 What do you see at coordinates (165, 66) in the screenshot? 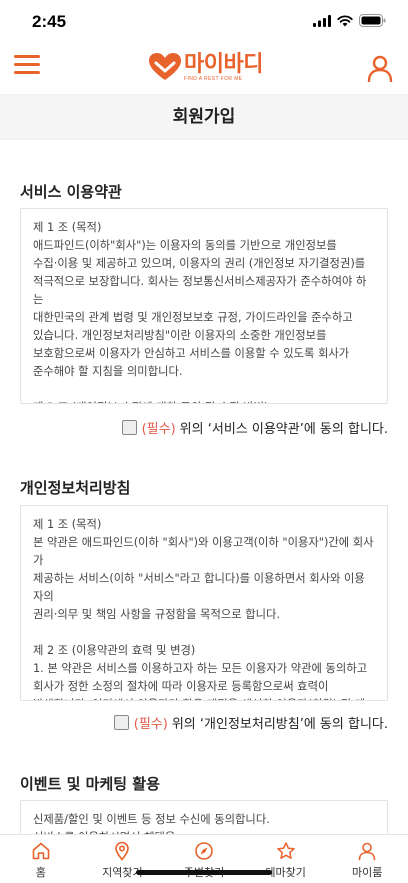
I see `heart-logo-icon` at bounding box center [165, 66].